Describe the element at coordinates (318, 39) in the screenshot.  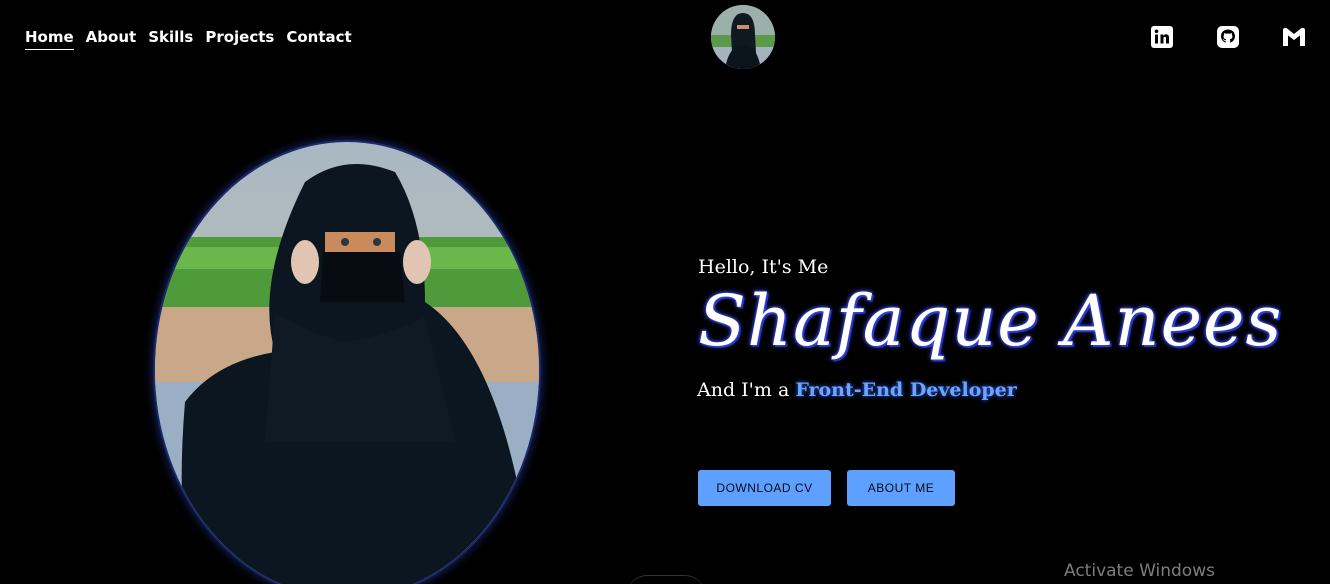
I see `nav-contact: Contact` at that location.